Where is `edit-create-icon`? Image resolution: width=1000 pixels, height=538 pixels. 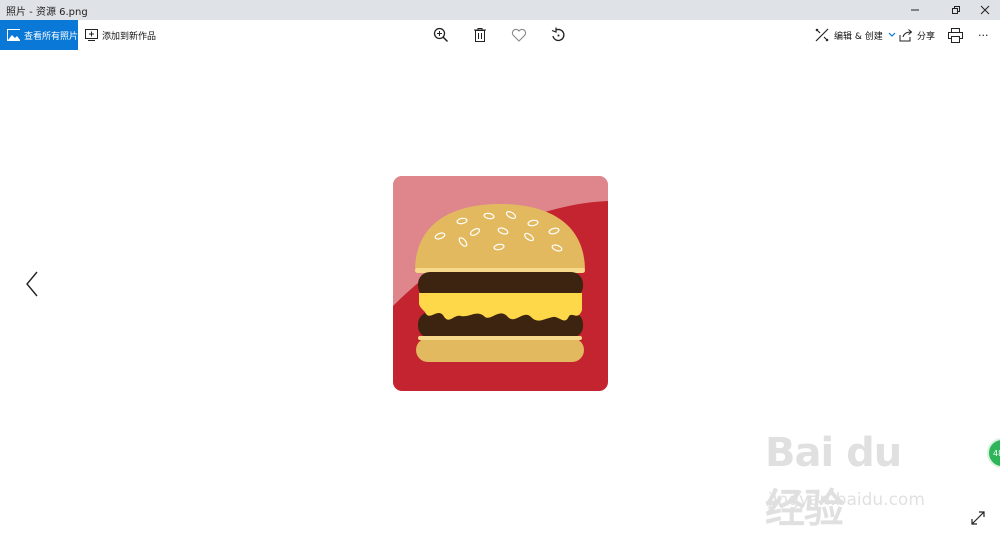 edit-create-icon is located at coordinates (822, 35).